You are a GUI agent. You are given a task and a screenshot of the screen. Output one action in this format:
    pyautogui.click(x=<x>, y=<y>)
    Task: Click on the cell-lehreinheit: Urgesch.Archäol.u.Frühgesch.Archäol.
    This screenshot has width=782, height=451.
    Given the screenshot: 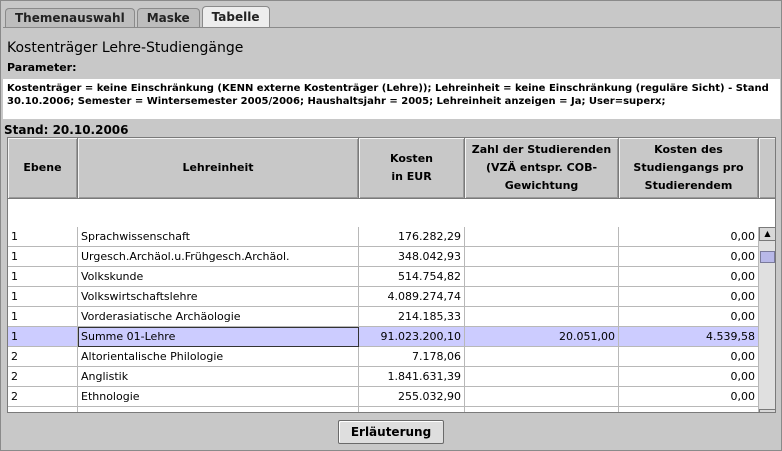 What is the action you would take?
    pyautogui.click(x=218, y=257)
    